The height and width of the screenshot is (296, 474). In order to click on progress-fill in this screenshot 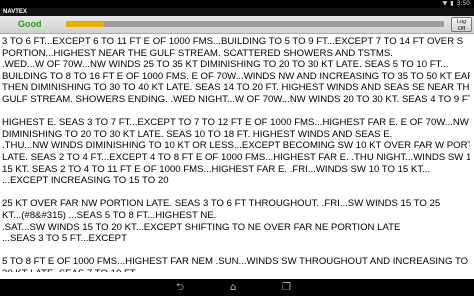, I will do `click(85, 24)`.